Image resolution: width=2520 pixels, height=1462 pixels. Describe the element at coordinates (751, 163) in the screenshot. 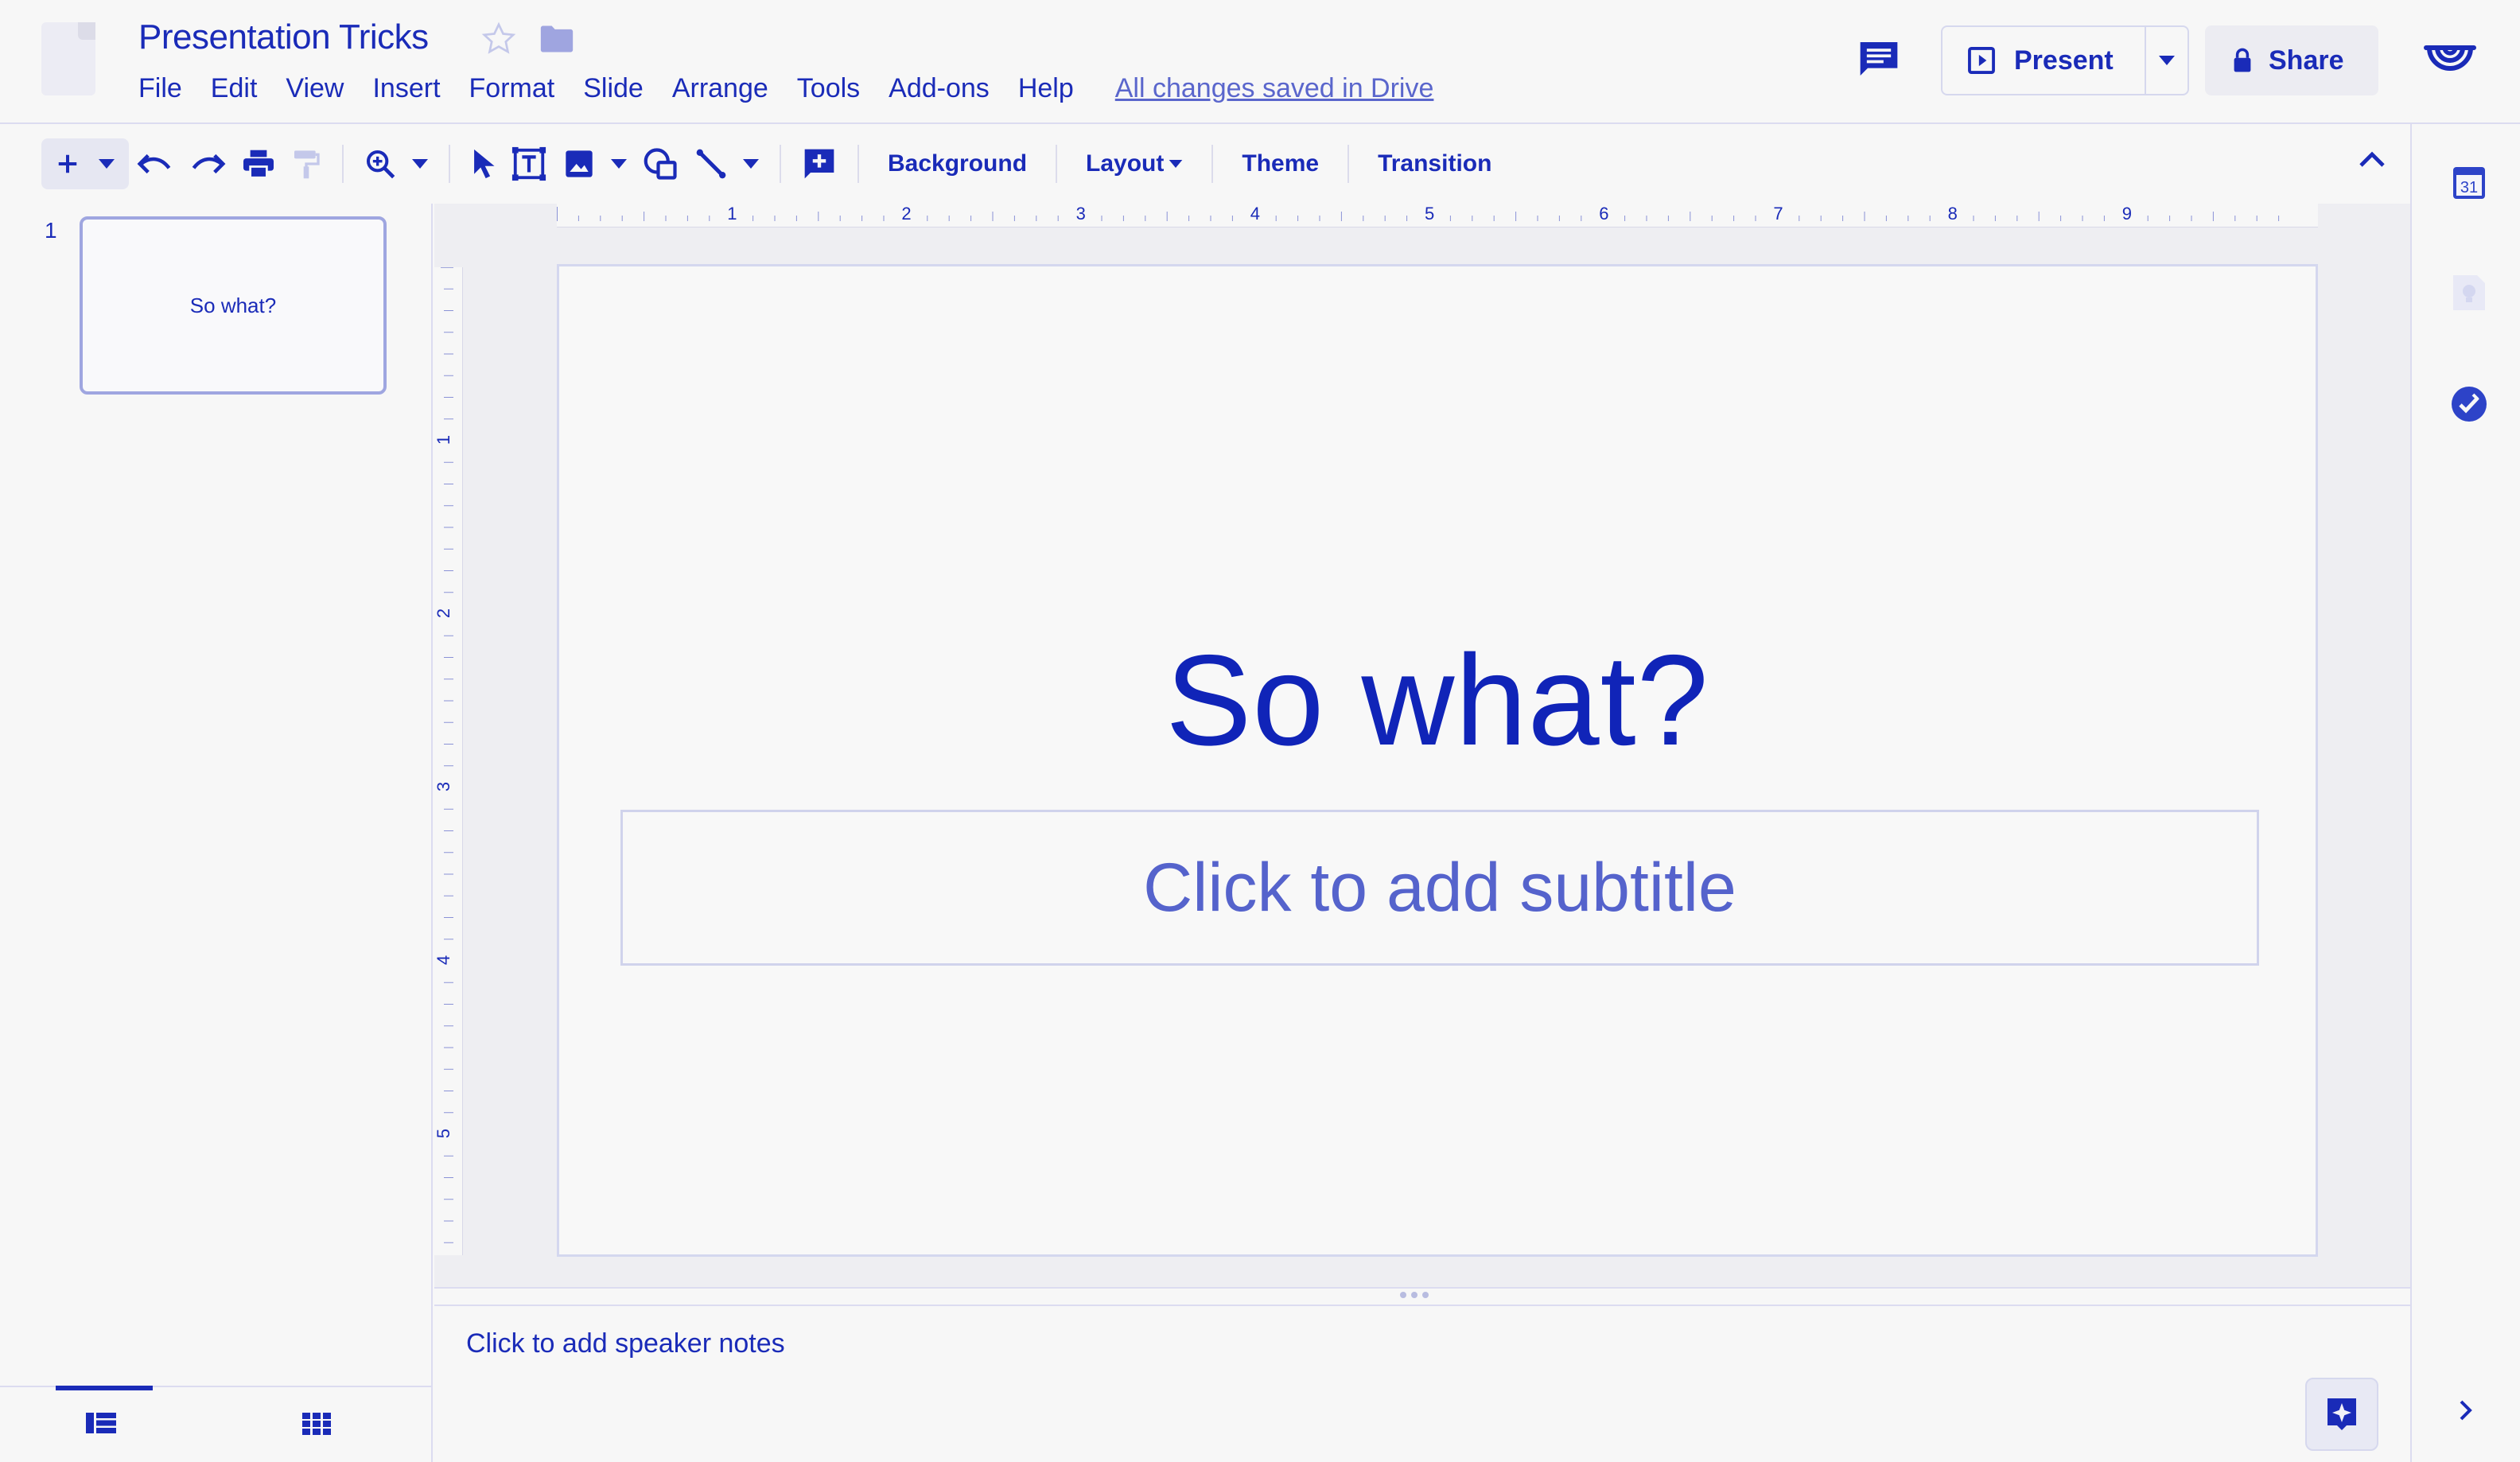

I see `line-dropdown-chevron-icon` at that location.